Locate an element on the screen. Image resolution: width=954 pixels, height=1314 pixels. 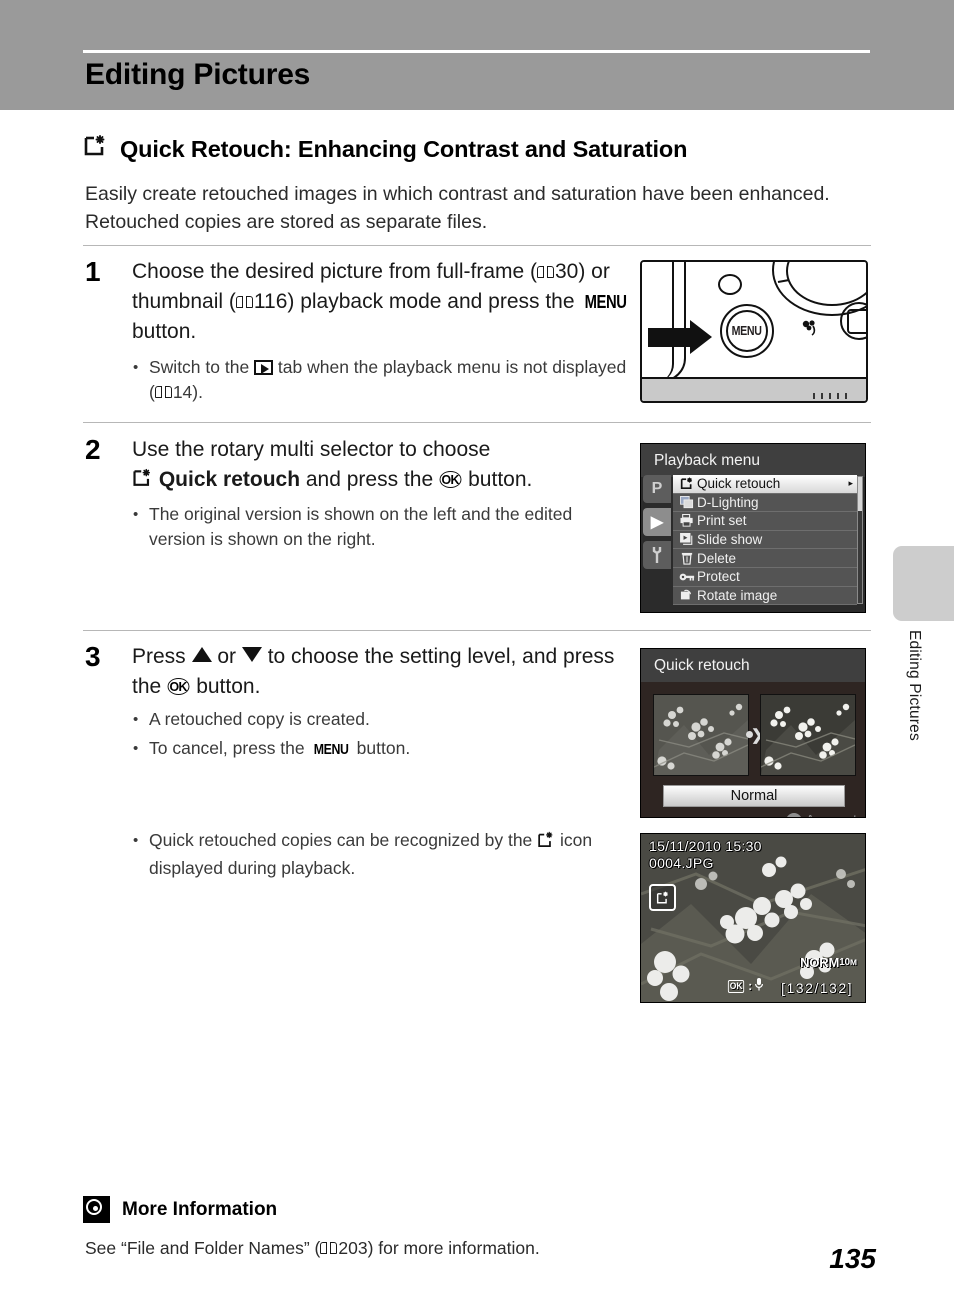
press-arrow-icon is located at coordinates (680, 337).